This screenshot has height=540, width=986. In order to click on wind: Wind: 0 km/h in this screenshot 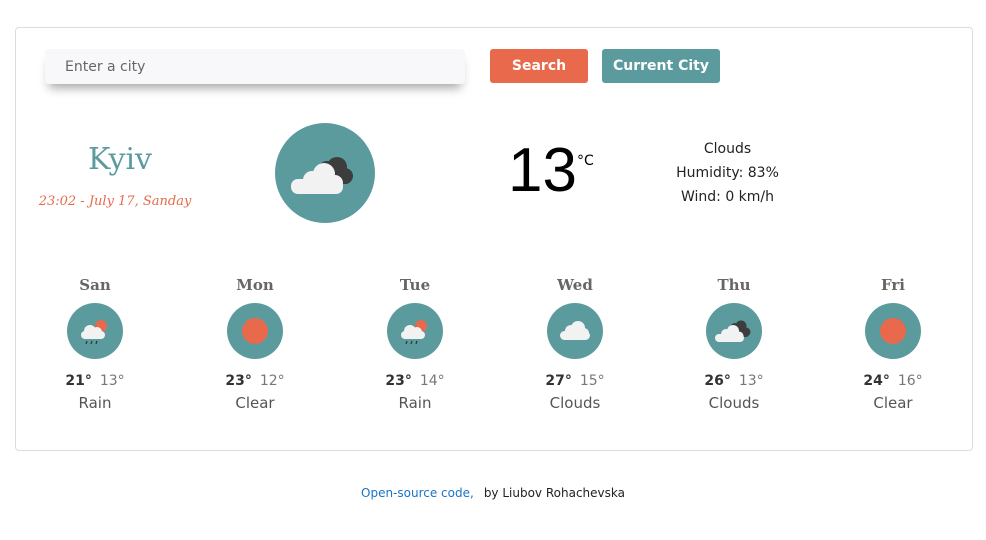, I will do `click(727, 197)`.